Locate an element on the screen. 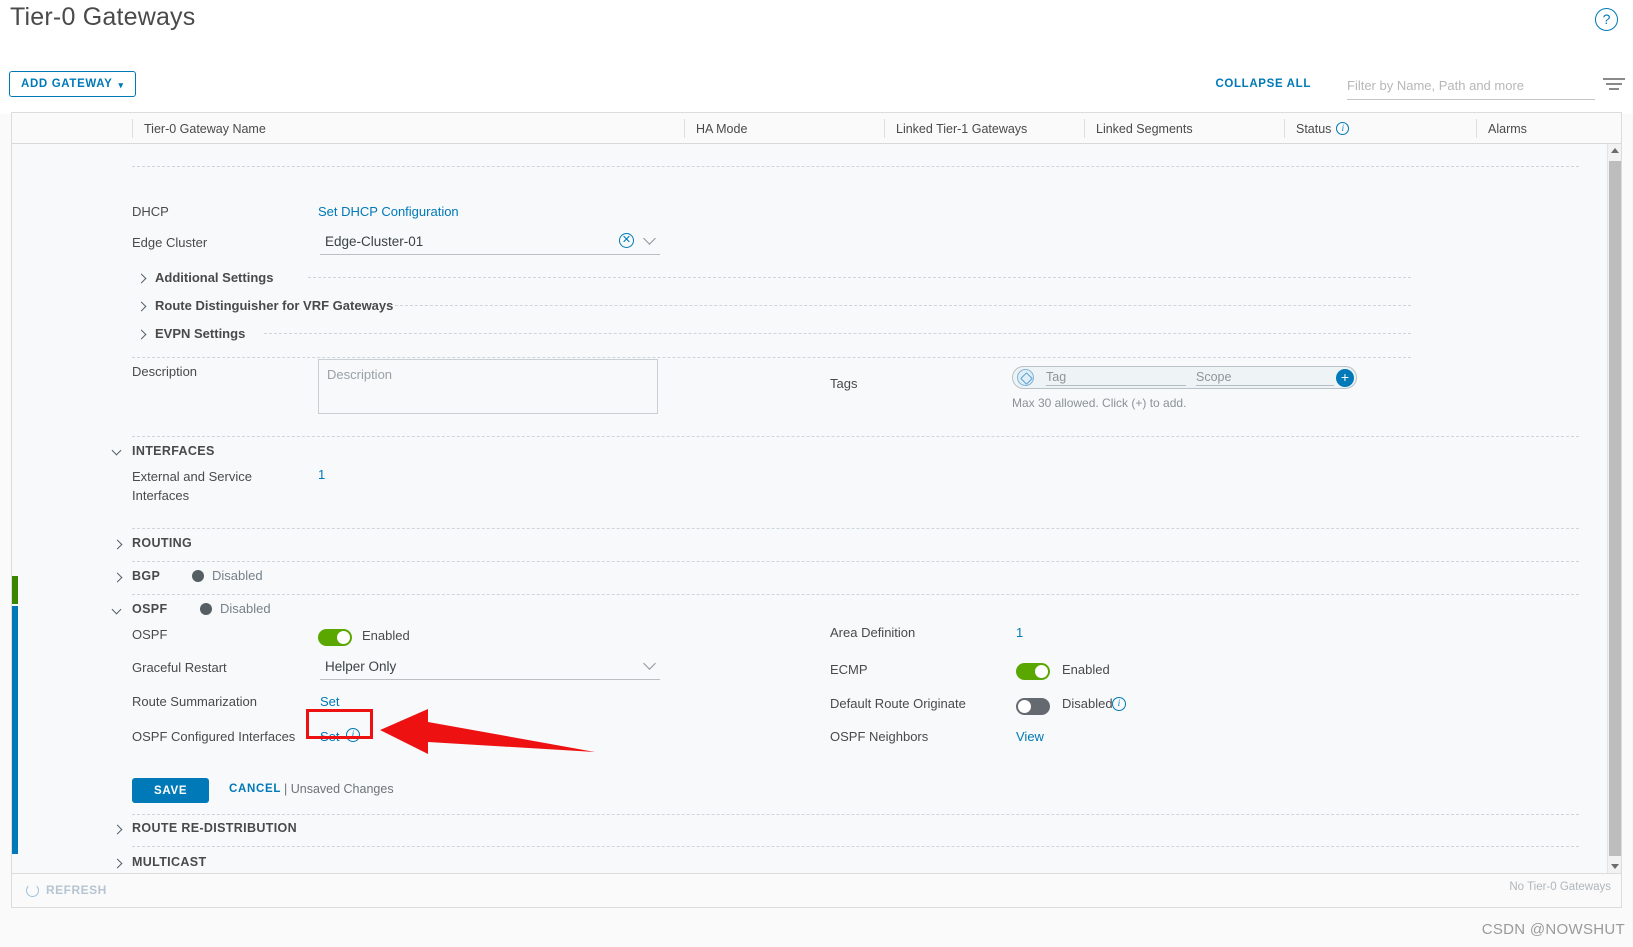 This screenshot has height=947, width=1633. scroll-up-arrow-icon is located at coordinates (1615, 150).